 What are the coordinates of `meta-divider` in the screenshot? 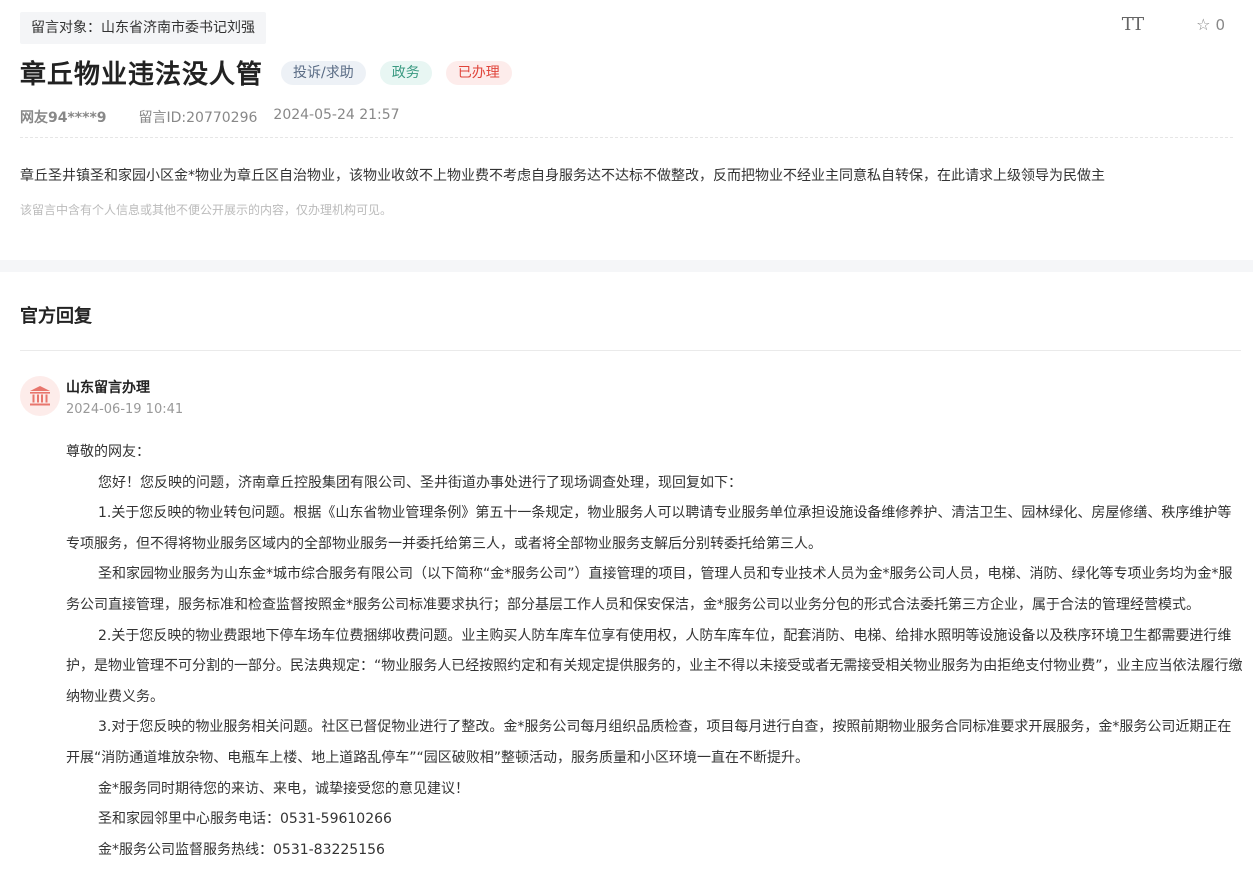 It's located at (626, 137).